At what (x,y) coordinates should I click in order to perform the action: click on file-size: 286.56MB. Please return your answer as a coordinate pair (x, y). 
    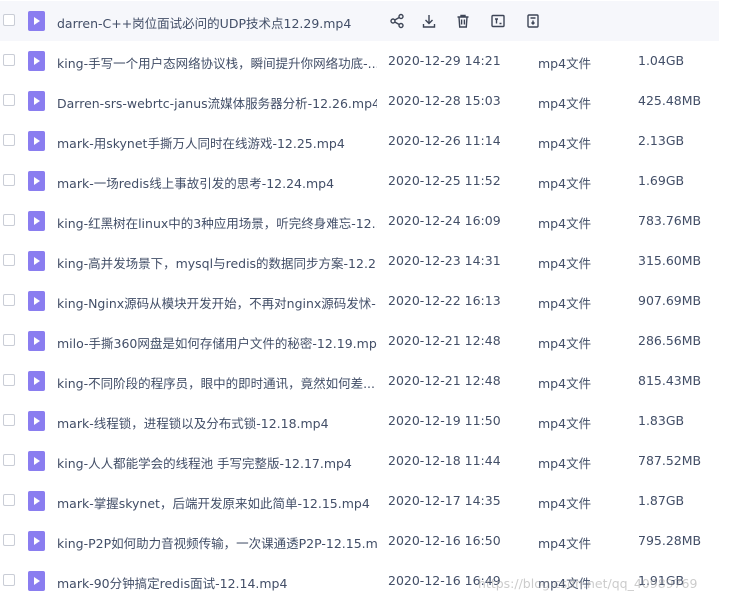
    Looking at the image, I should click on (670, 340).